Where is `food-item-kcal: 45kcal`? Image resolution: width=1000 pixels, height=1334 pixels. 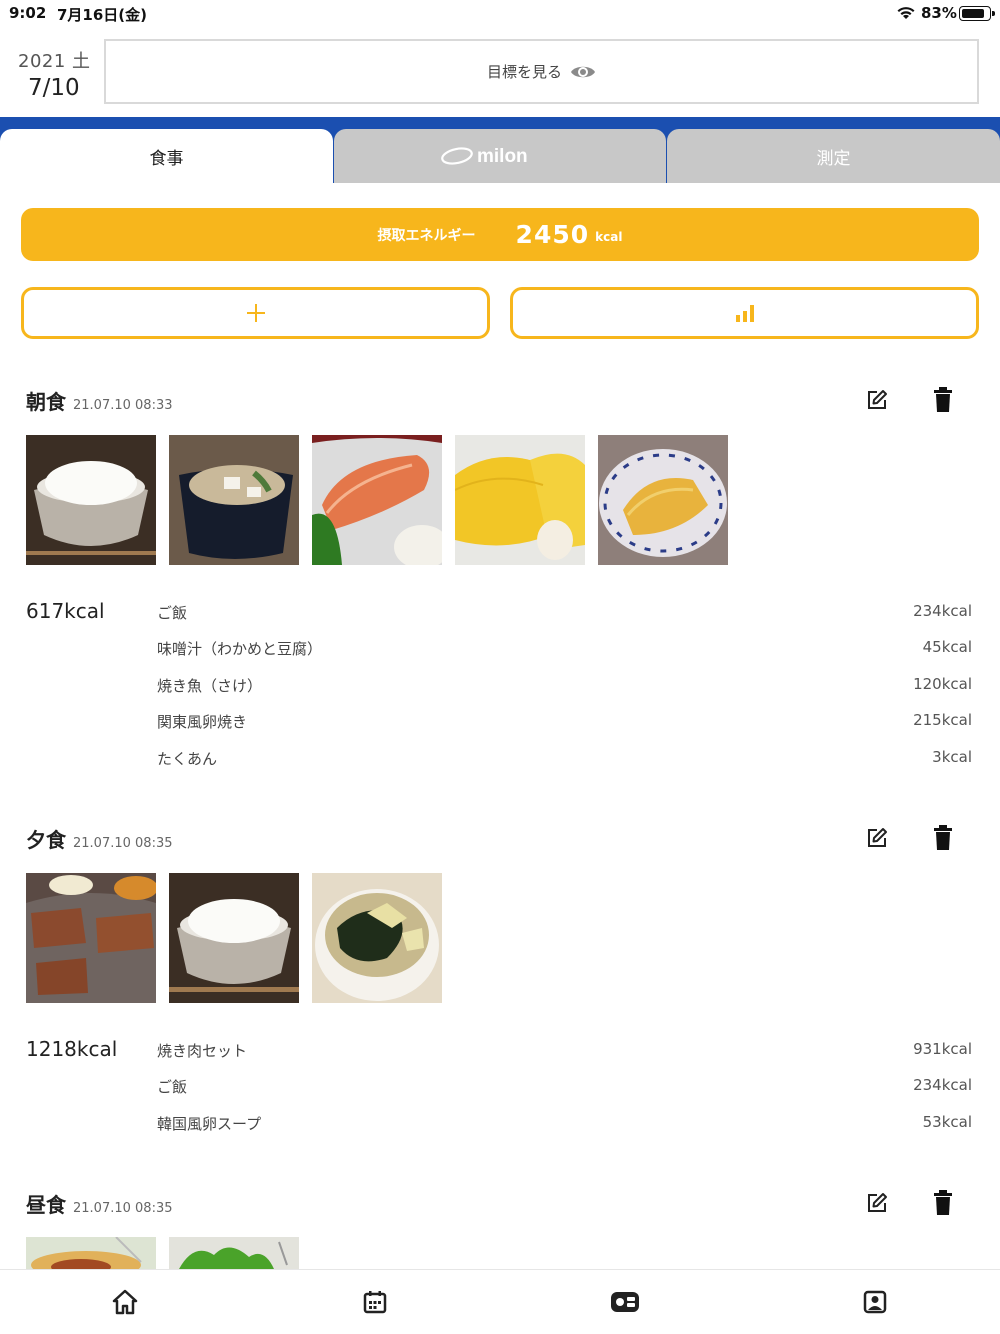
food-item-kcal: 45kcal is located at coordinates (947, 647).